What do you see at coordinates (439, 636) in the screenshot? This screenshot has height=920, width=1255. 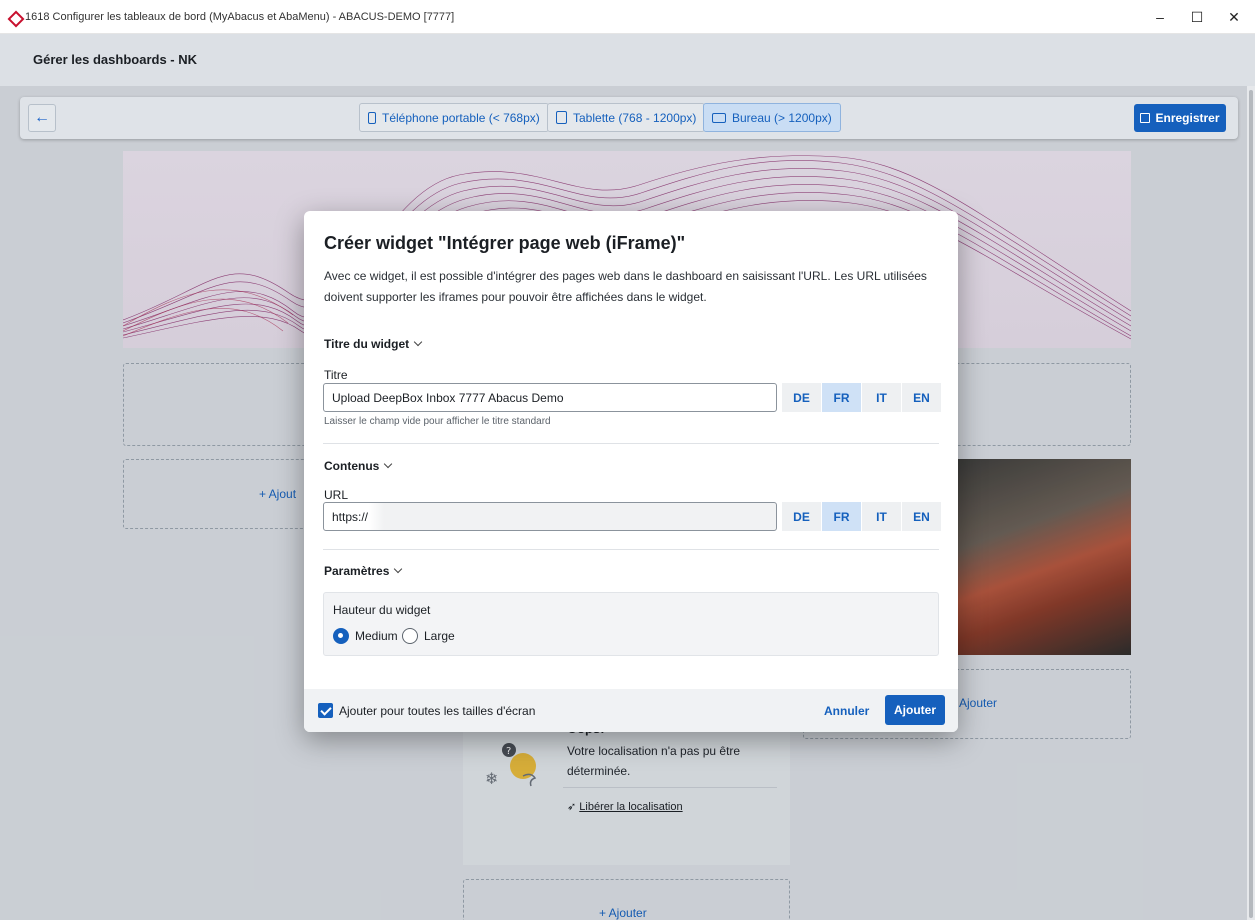 I see `radio-large-label: Large` at bounding box center [439, 636].